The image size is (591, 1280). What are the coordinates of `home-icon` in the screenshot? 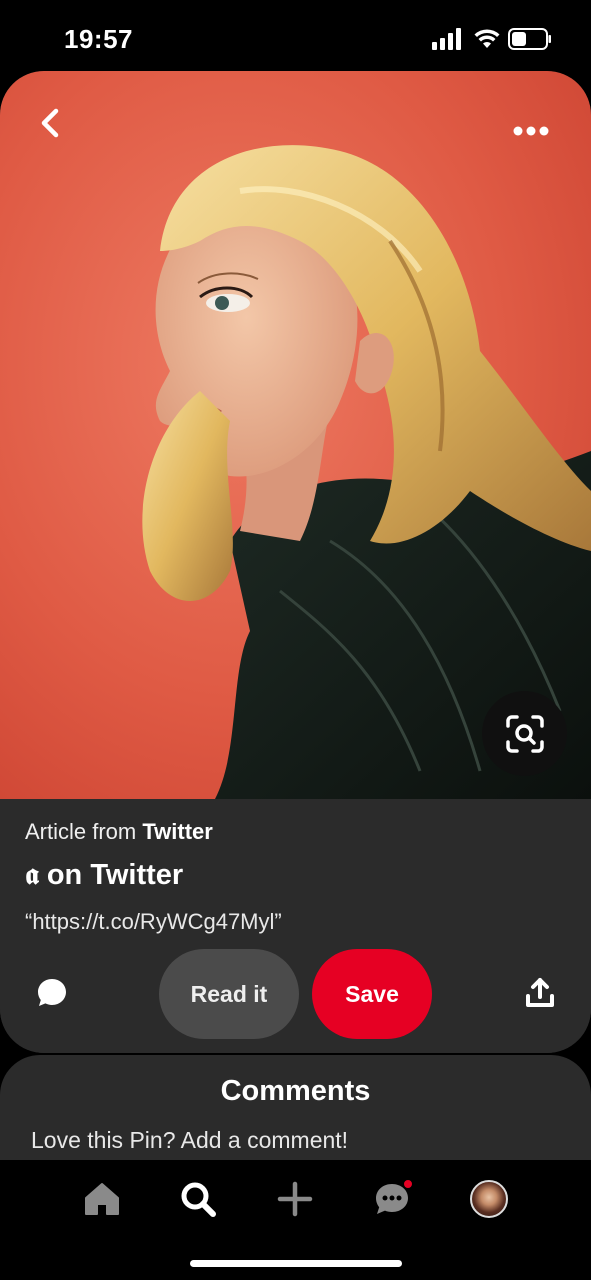 It's located at (102, 1199).